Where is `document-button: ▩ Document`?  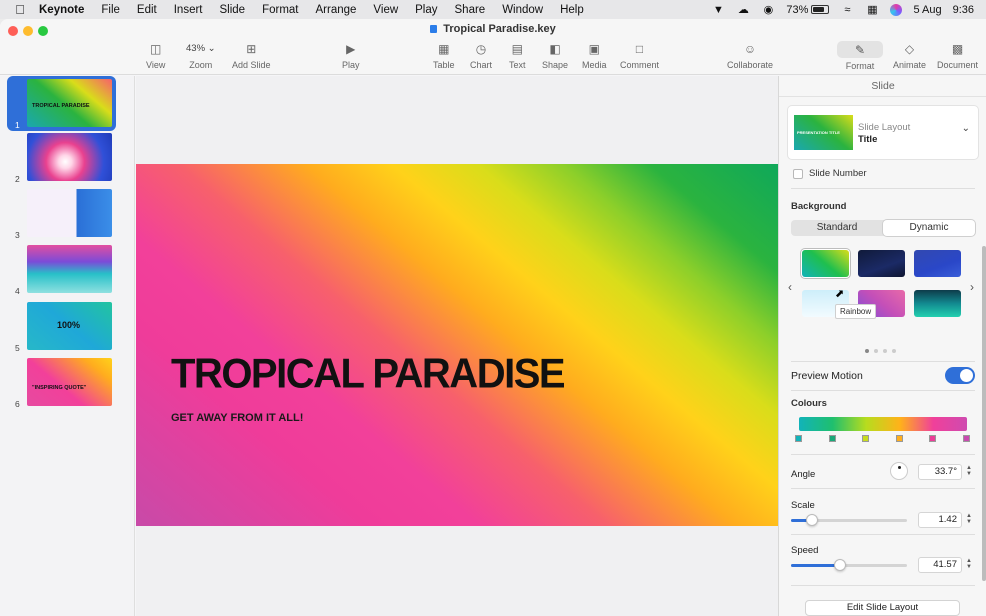
document-button: ▩ Document is located at coordinates (957, 55).